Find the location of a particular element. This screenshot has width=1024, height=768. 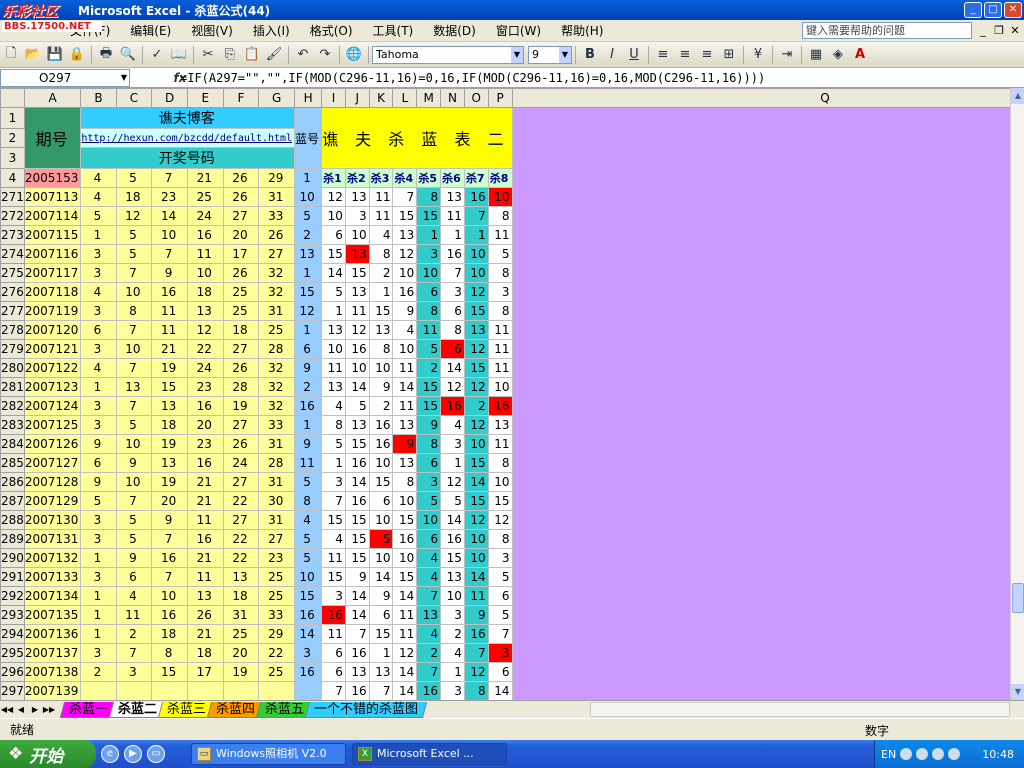

row-header: 277 is located at coordinates (12, 311).